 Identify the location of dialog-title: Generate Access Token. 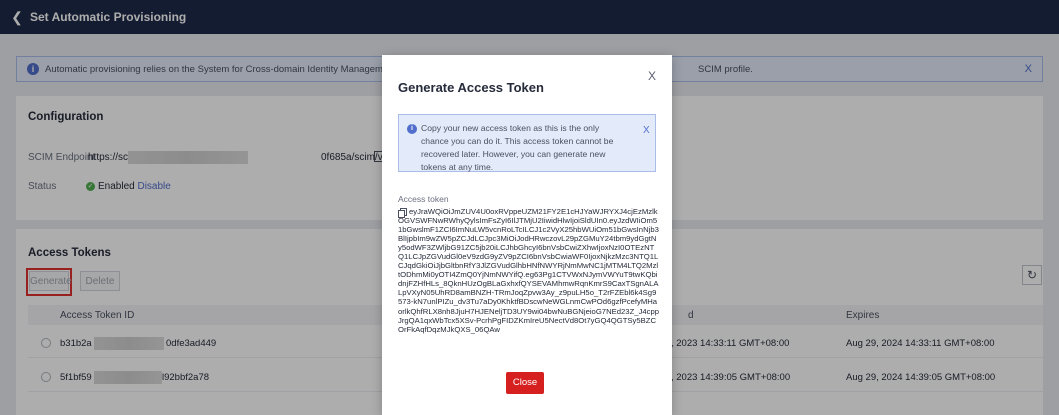
(471, 87).